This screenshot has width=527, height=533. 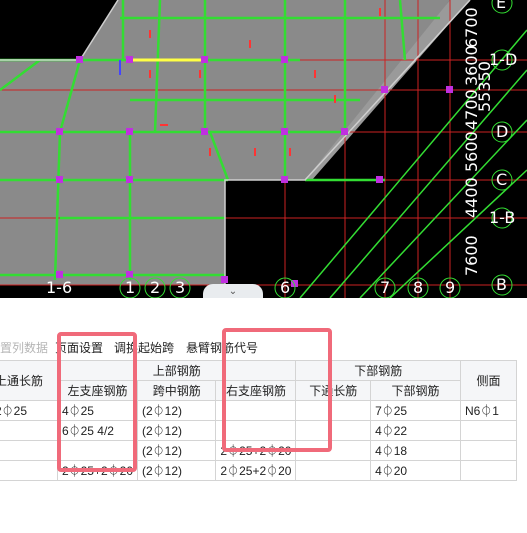 What do you see at coordinates (24, 347) in the screenshot?
I see `toolbar-place-column-data: 布置列数据` at bounding box center [24, 347].